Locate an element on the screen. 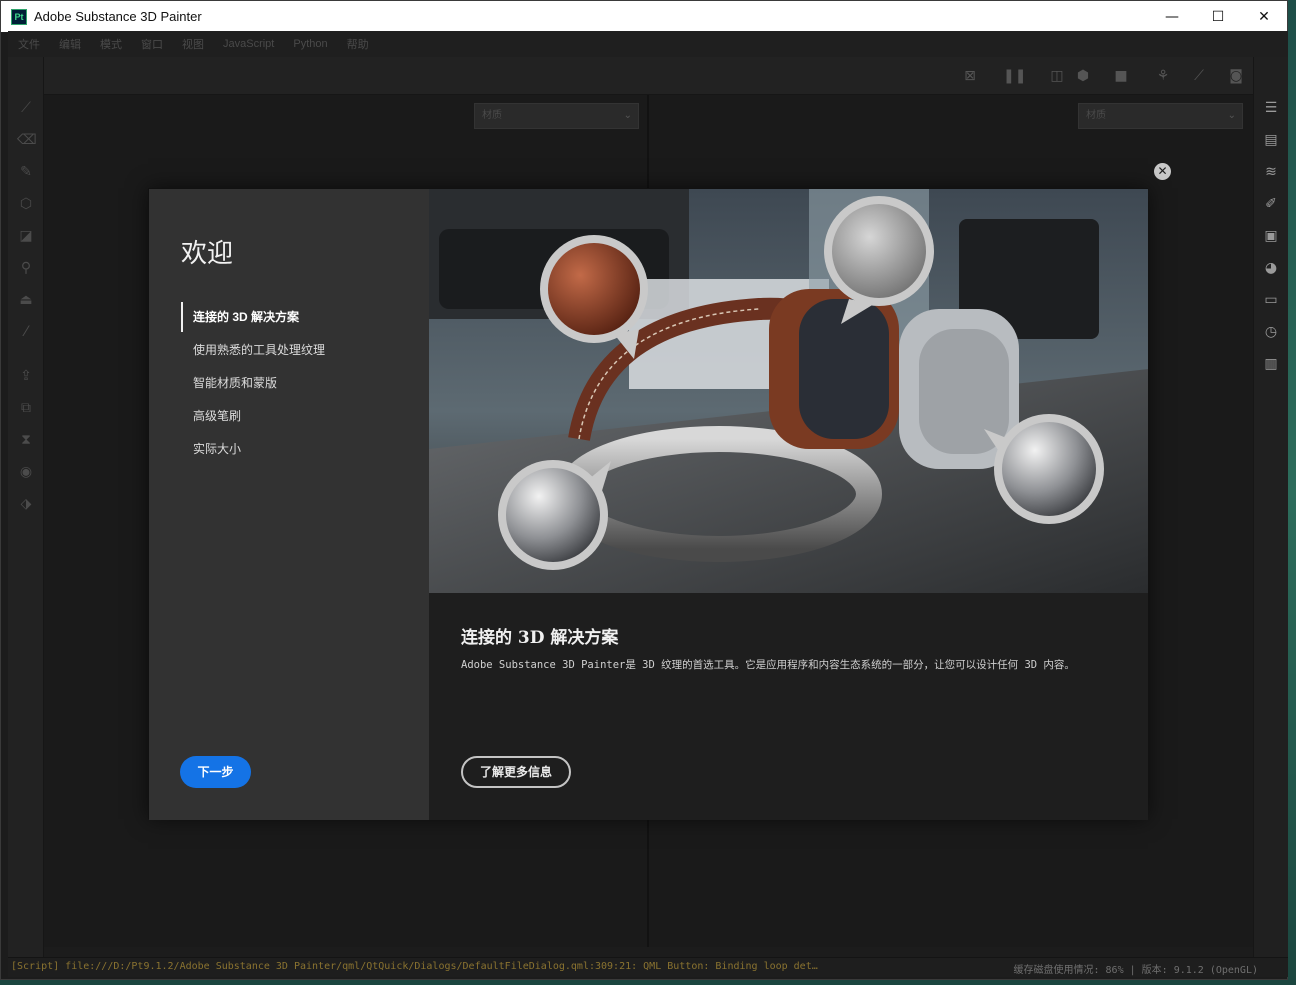 This screenshot has width=1296, height=985. paint-brush-icon: ⟋ is located at coordinates (26, 108).